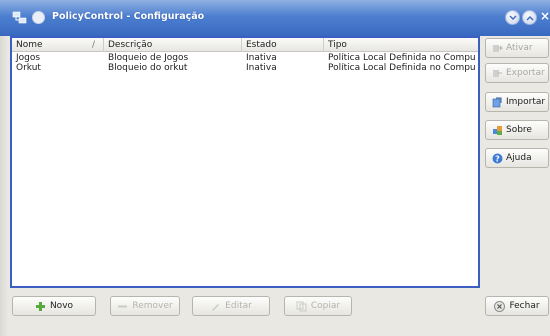  I want to click on ajuda-label: Ajuda, so click(519, 158).